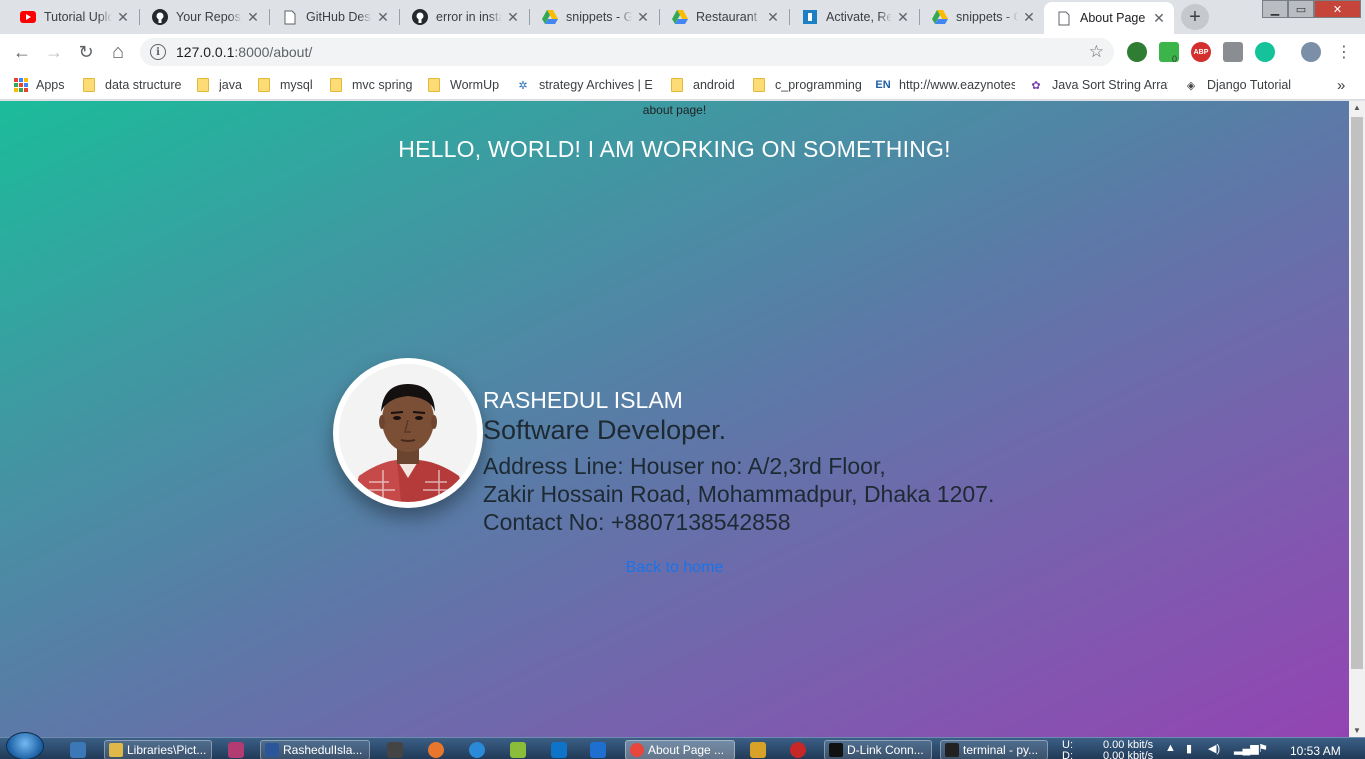 This screenshot has width=1365, height=759. I want to click on profile-photo, so click(408, 433).